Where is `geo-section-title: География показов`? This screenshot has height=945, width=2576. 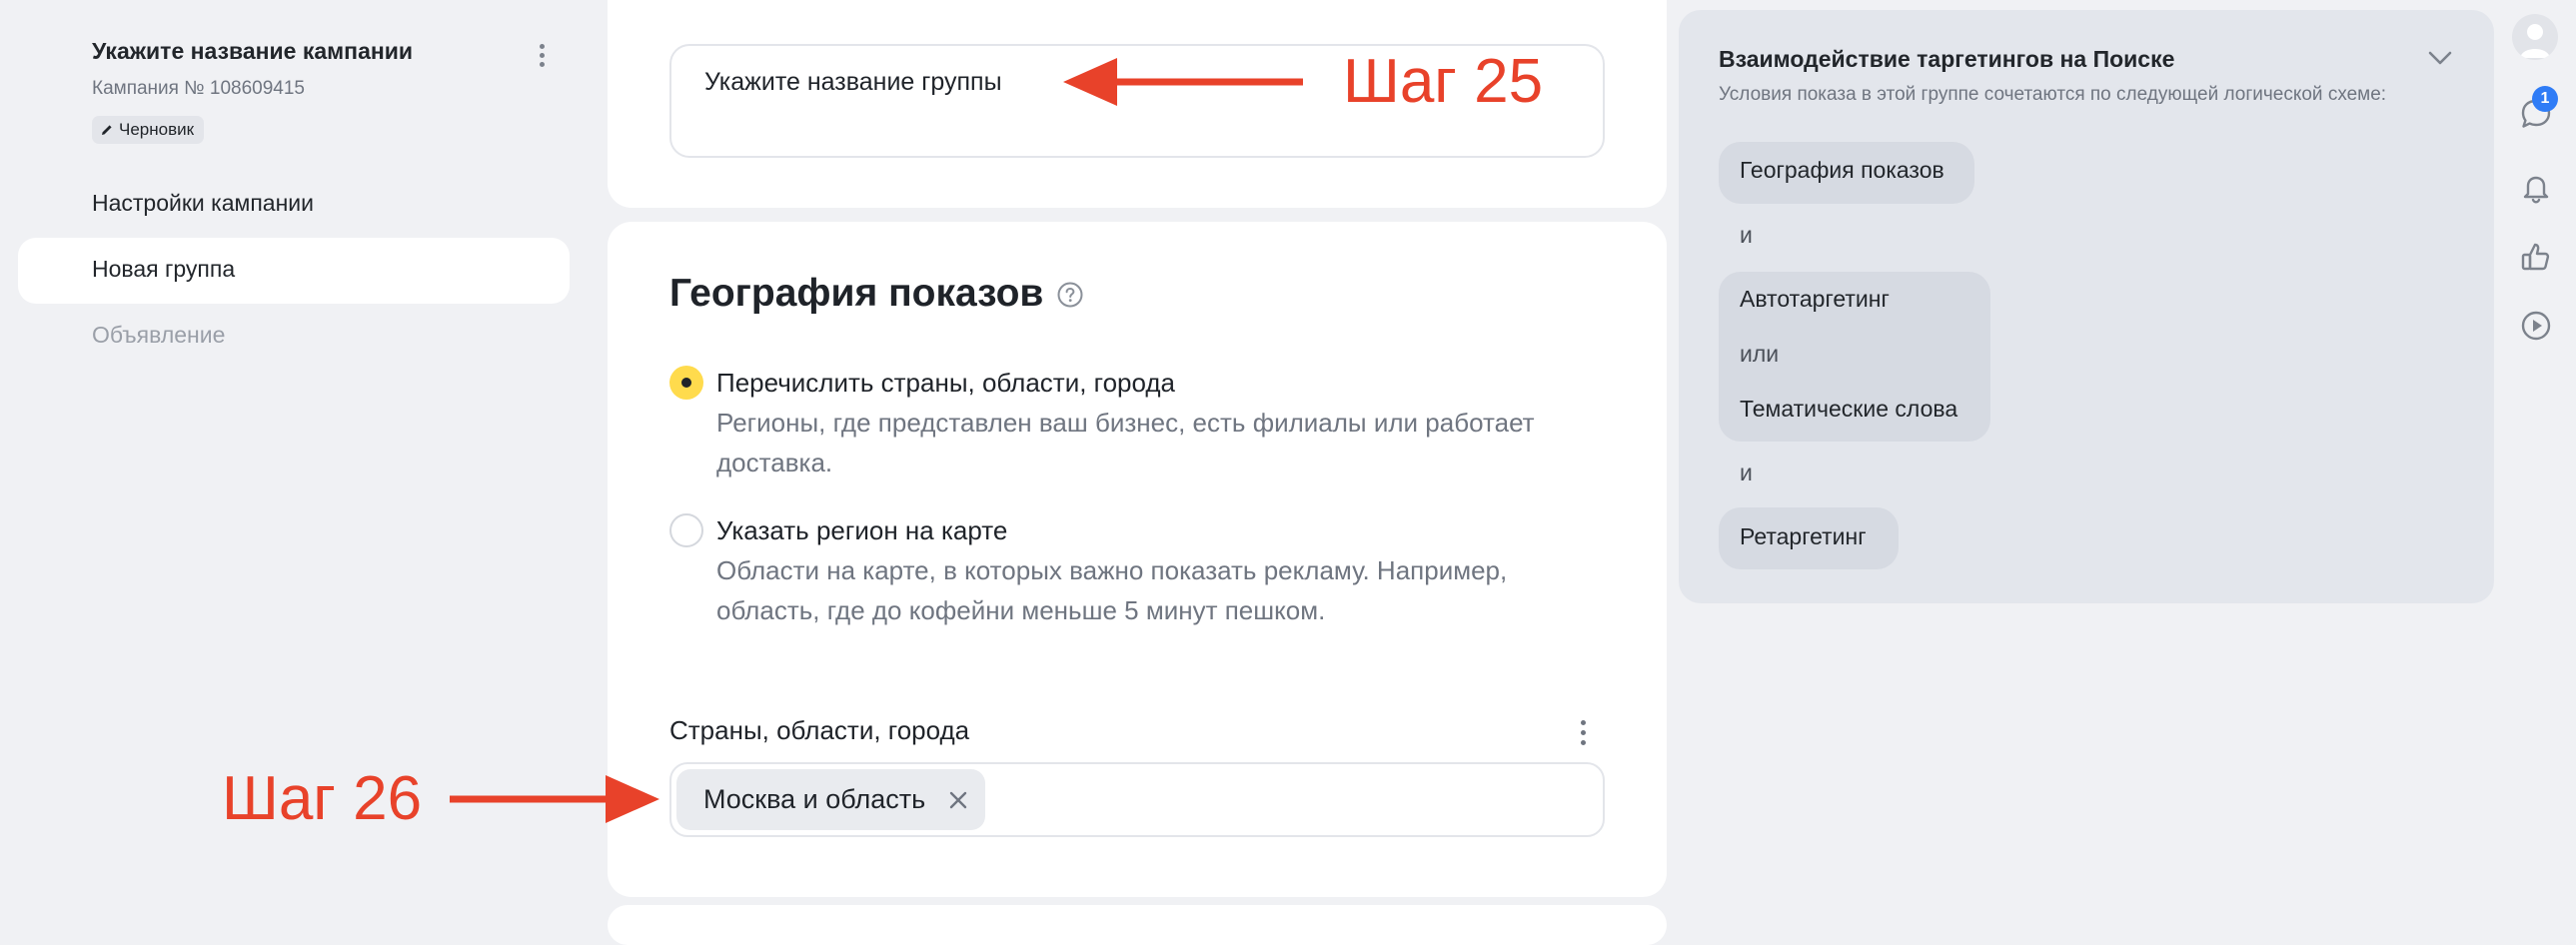 geo-section-title: География показов is located at coordinates (856, 293).